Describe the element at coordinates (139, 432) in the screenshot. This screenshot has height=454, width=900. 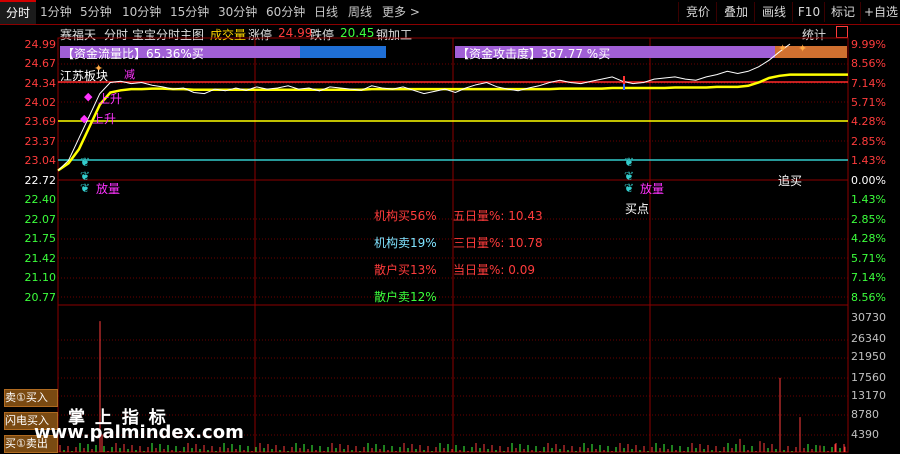
I see `watermark-url: www.palmindex.com` at that location.